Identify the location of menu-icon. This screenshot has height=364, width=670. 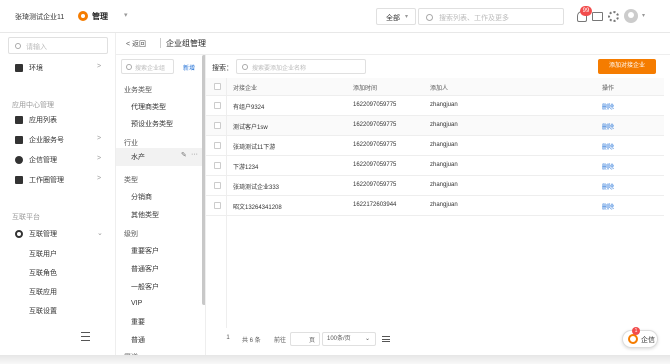
(386, 339).